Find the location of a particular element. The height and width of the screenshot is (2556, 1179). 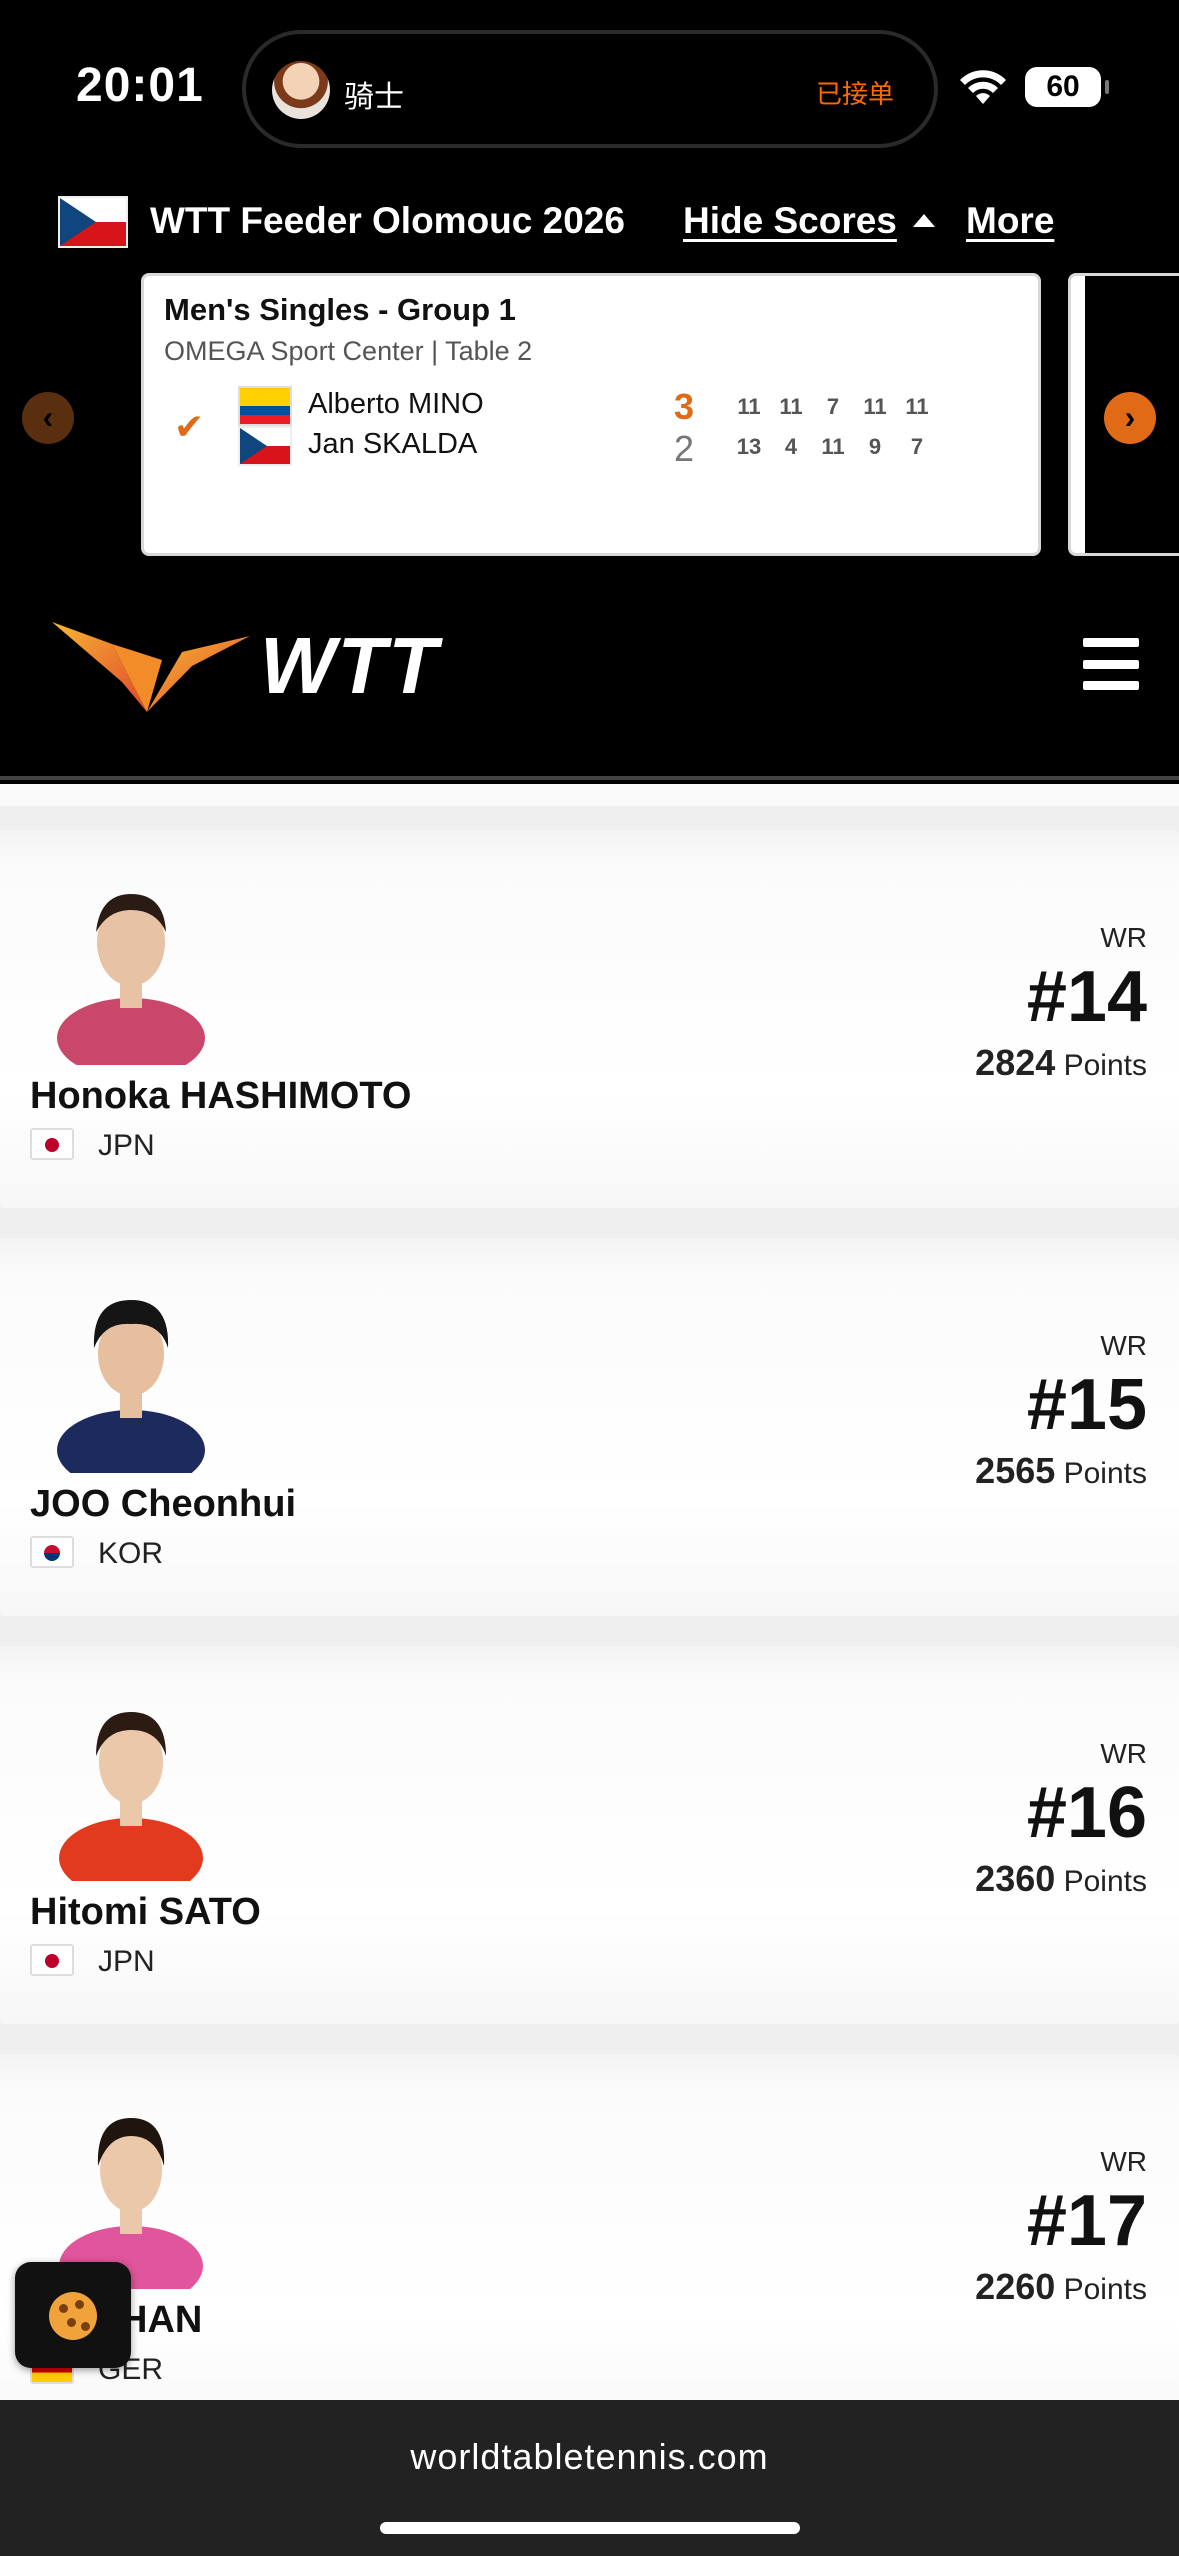

event-bar: WTT Feeder Olomouc 2026 Hide Scores More is located at coordinates (589, 220).